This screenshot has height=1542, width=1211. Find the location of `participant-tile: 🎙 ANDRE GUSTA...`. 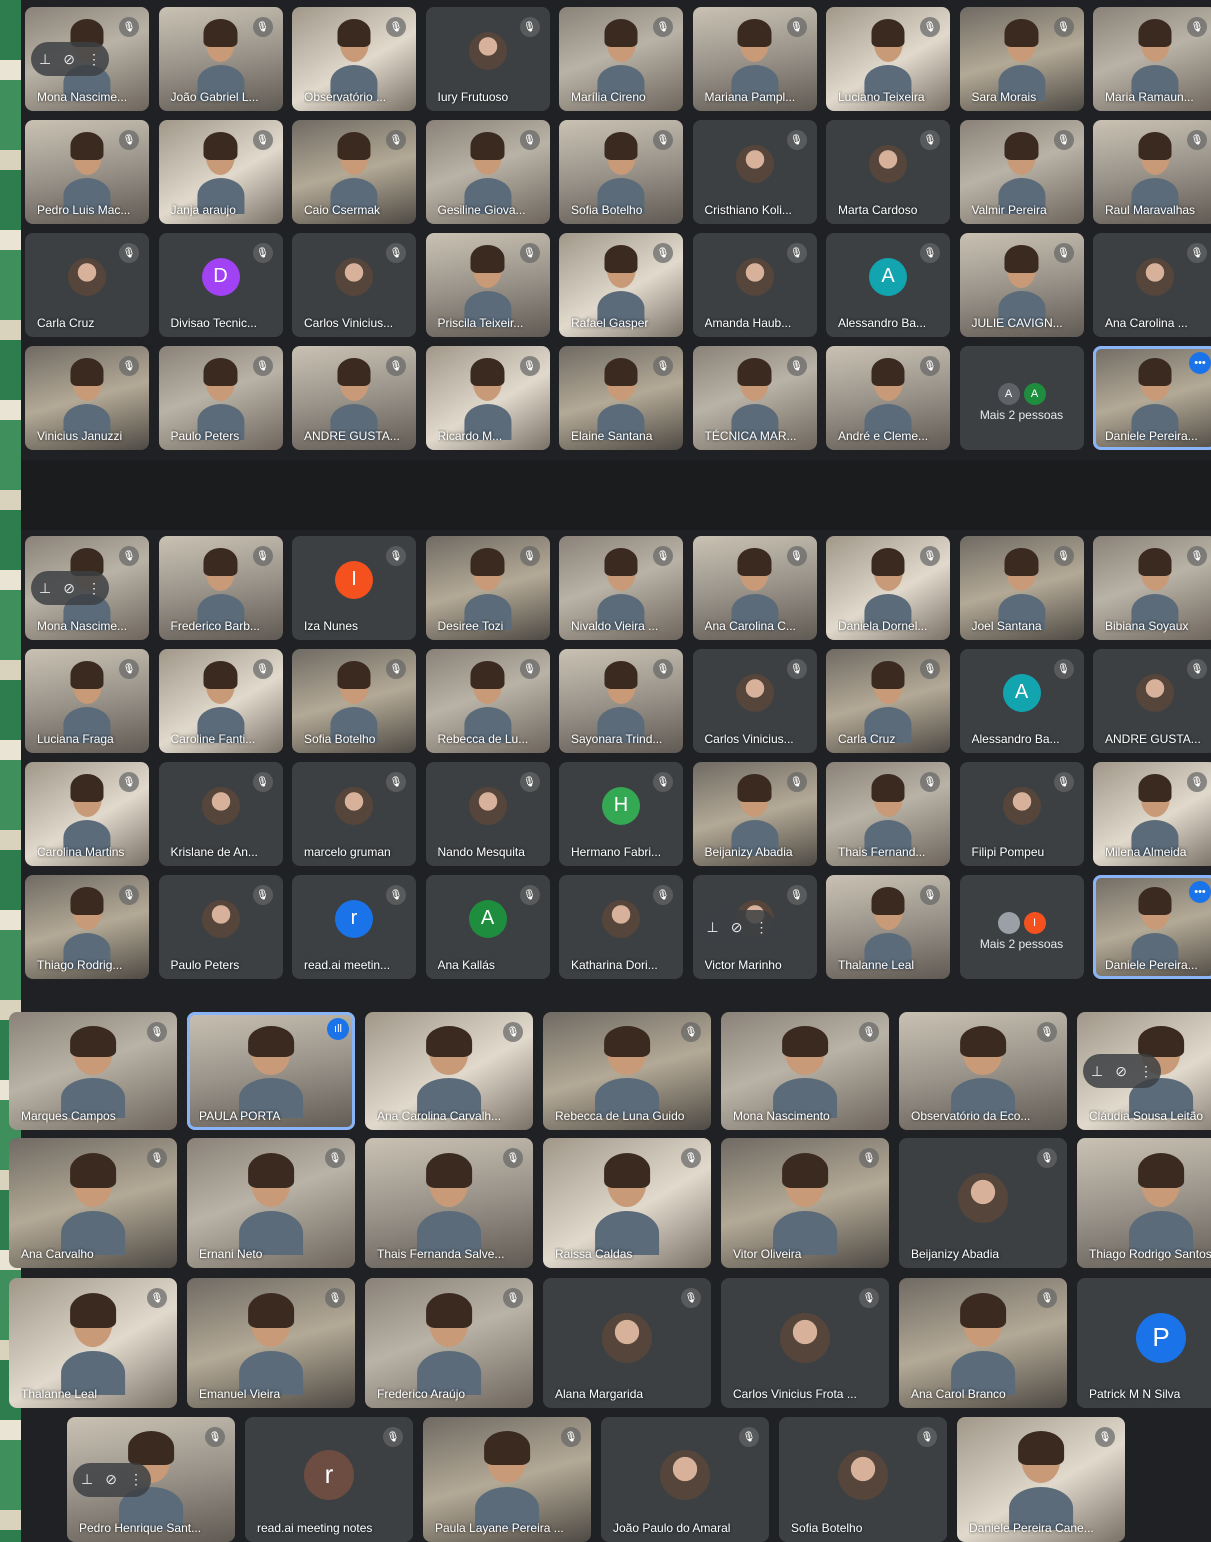

participant-tile: 🎙 ANDRE GUSTA... is located at coordinates (354, 398).